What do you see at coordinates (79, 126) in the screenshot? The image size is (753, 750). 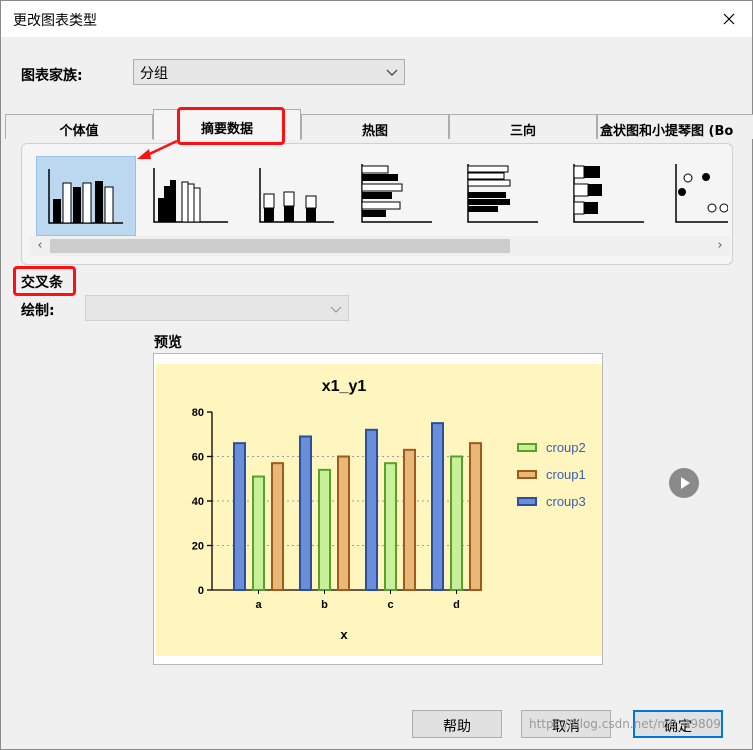 I see `tab-individual-values: 个体值` at bounding box center [79, 126].